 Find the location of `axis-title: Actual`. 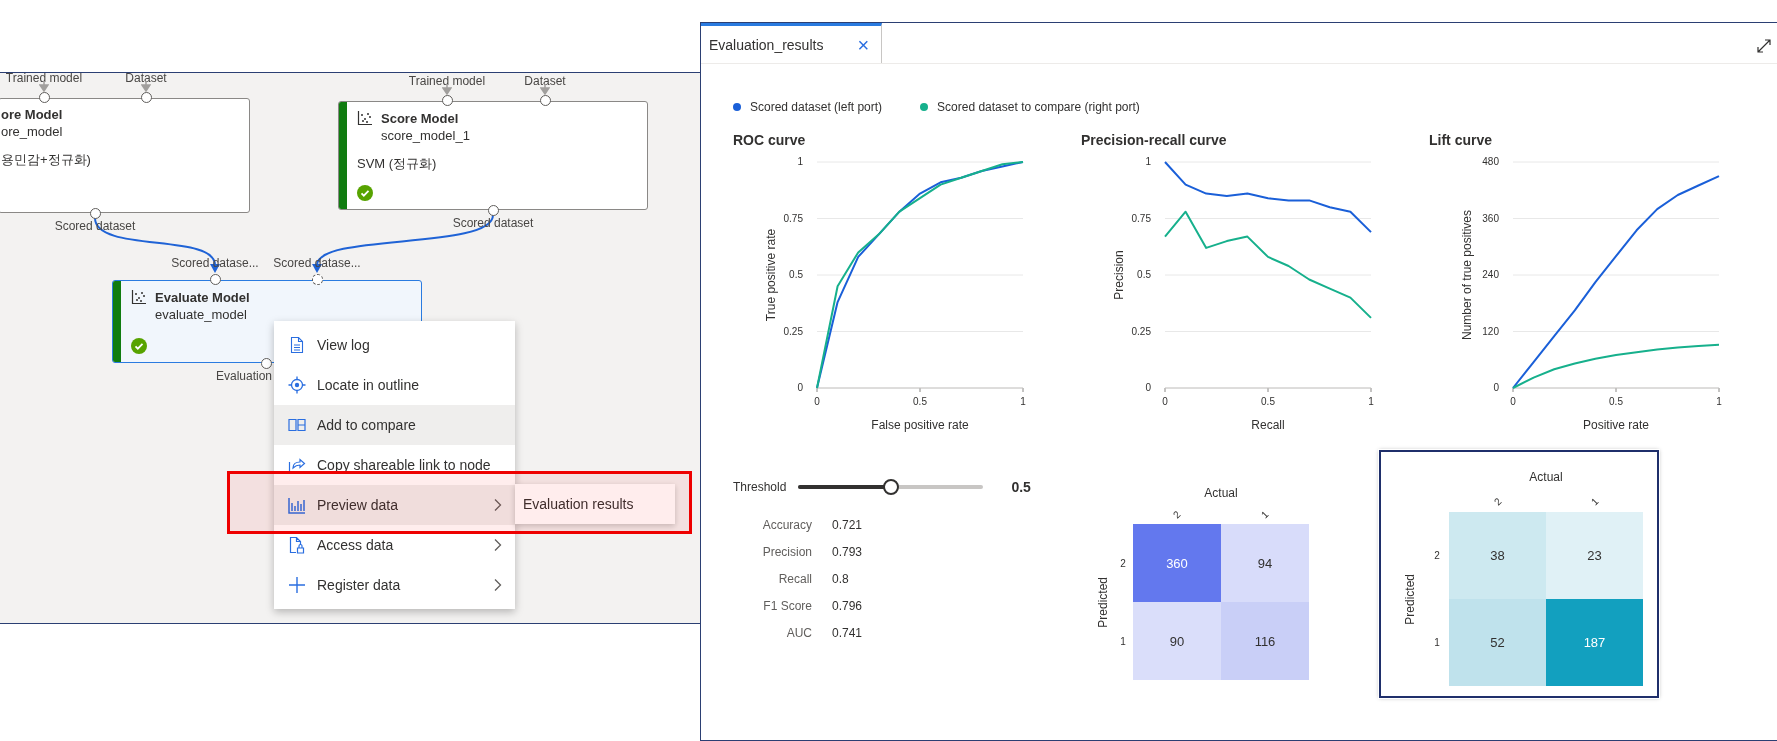

axis-title: Actual is located at coordinates (1546, 477).